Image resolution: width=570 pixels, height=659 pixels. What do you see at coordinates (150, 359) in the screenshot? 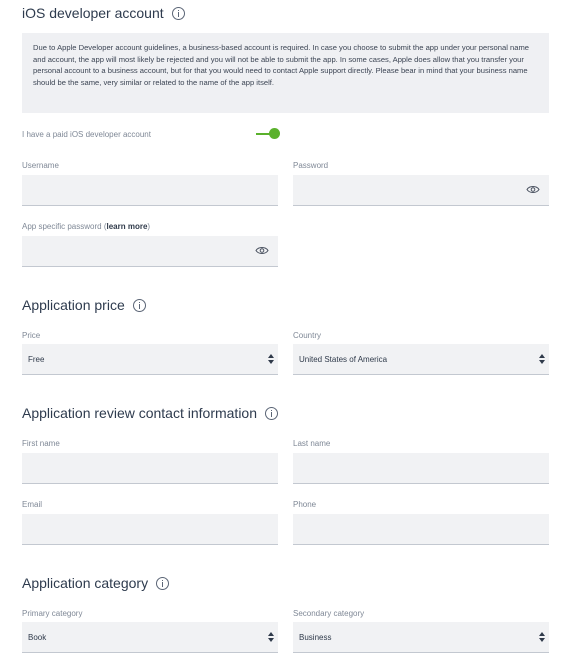
I see `price-select: Free` at bounding box center [150, 359].